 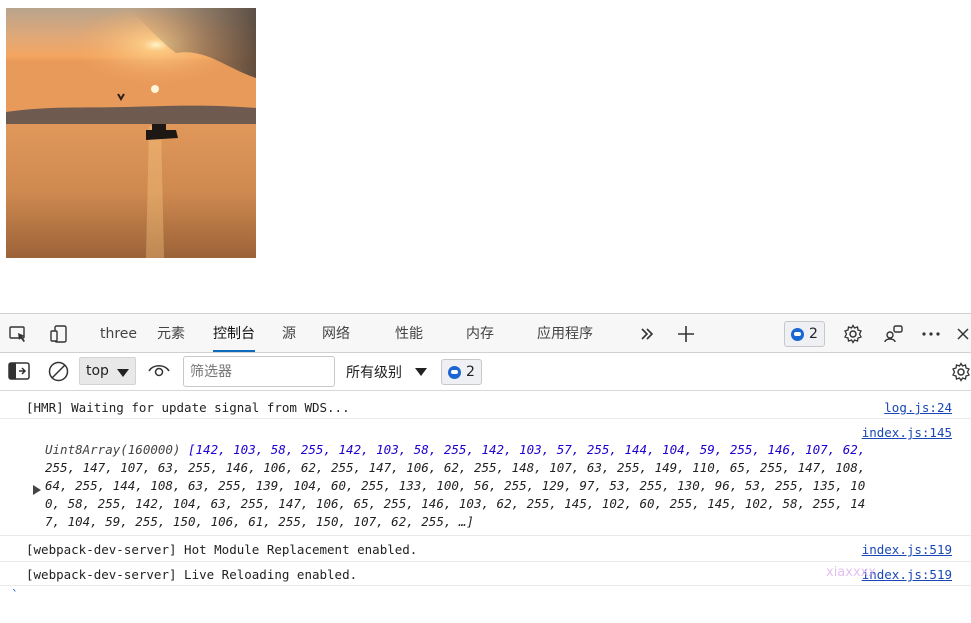 I want to click on console-toolbar: top 所有级别 2, so click(x=485, y=372).